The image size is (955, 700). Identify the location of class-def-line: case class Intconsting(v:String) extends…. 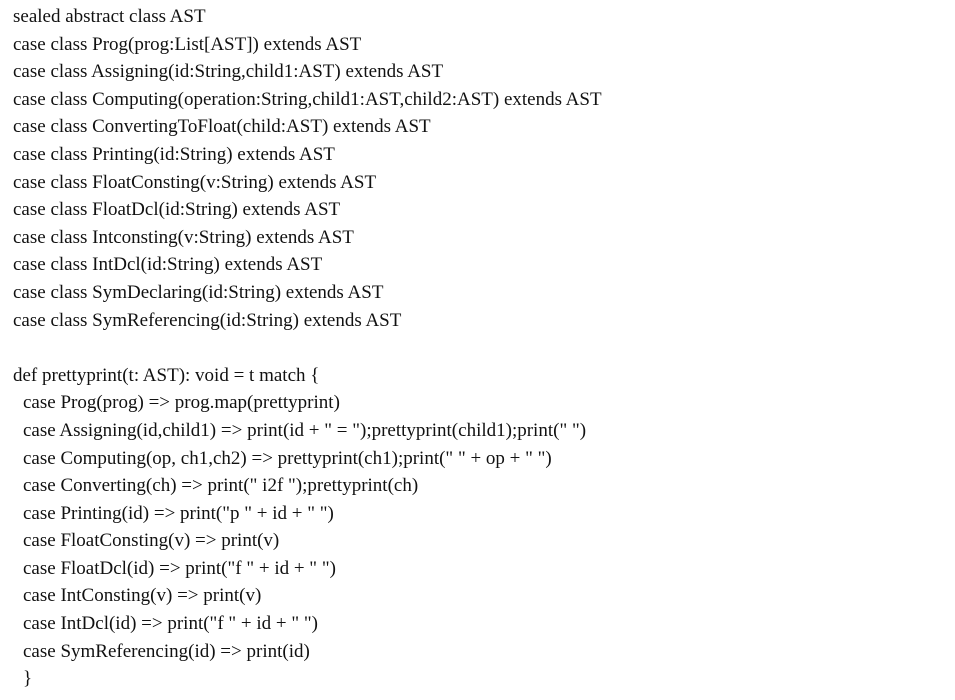
(183, 237).